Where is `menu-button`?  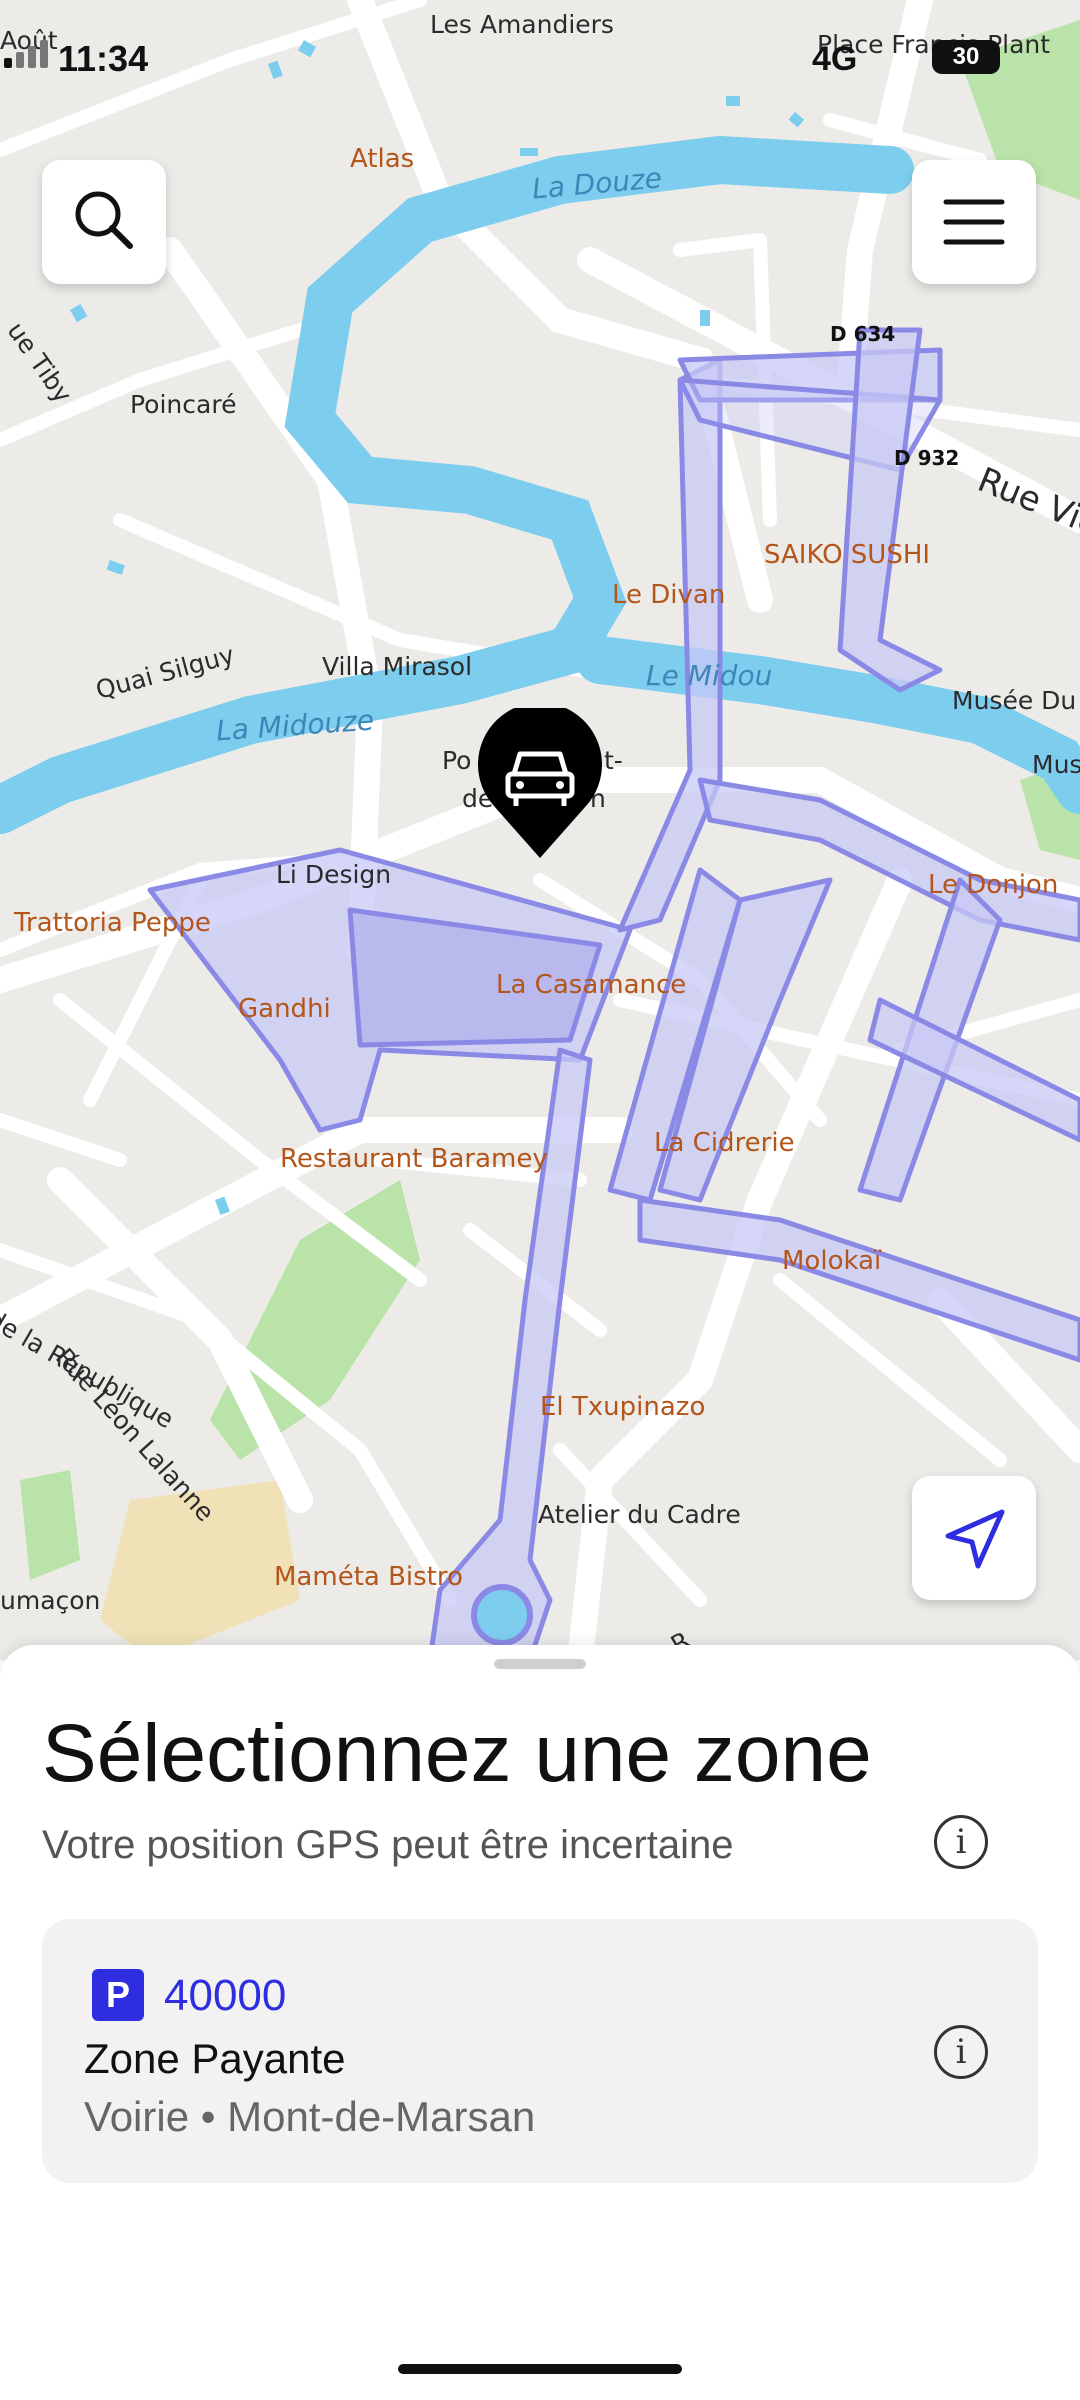 menu-button is located at coordinates (974, 222).